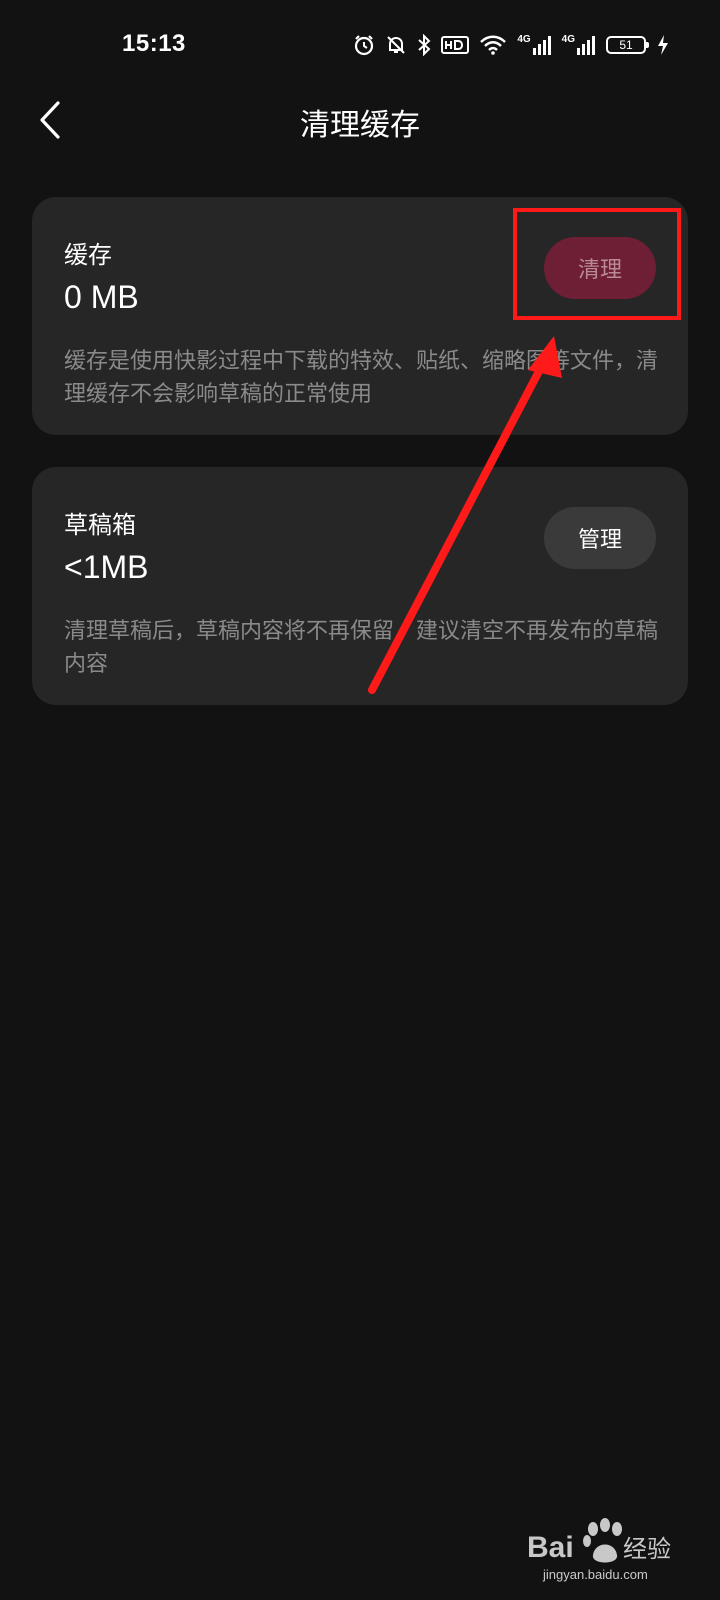 The height and width of the screenshot is (1600, 720). Describe the element at coordinates (106, 567) in the screenshot. I see `drafts-size: <1MB` at that location.